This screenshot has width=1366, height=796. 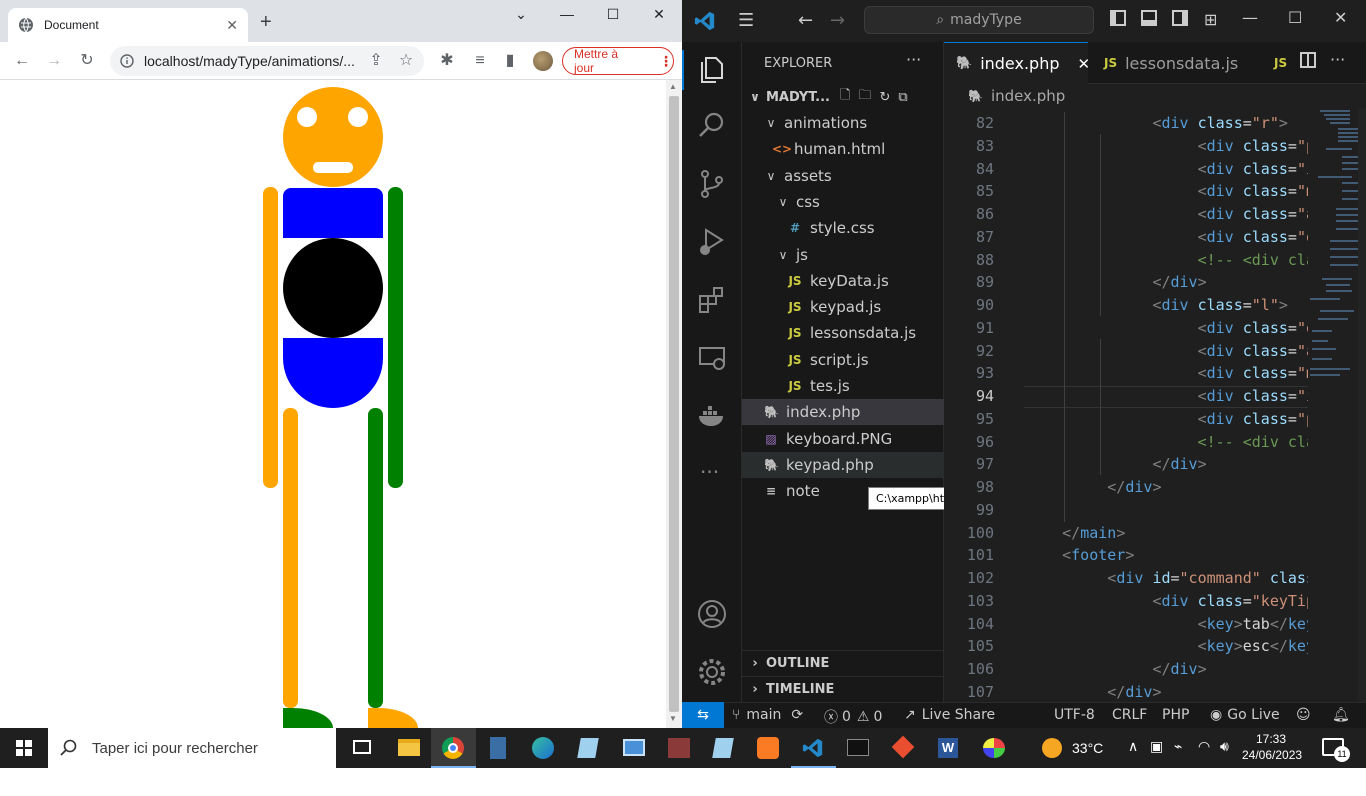 I want to click on terminal-icon, so click(x=858, y=748).